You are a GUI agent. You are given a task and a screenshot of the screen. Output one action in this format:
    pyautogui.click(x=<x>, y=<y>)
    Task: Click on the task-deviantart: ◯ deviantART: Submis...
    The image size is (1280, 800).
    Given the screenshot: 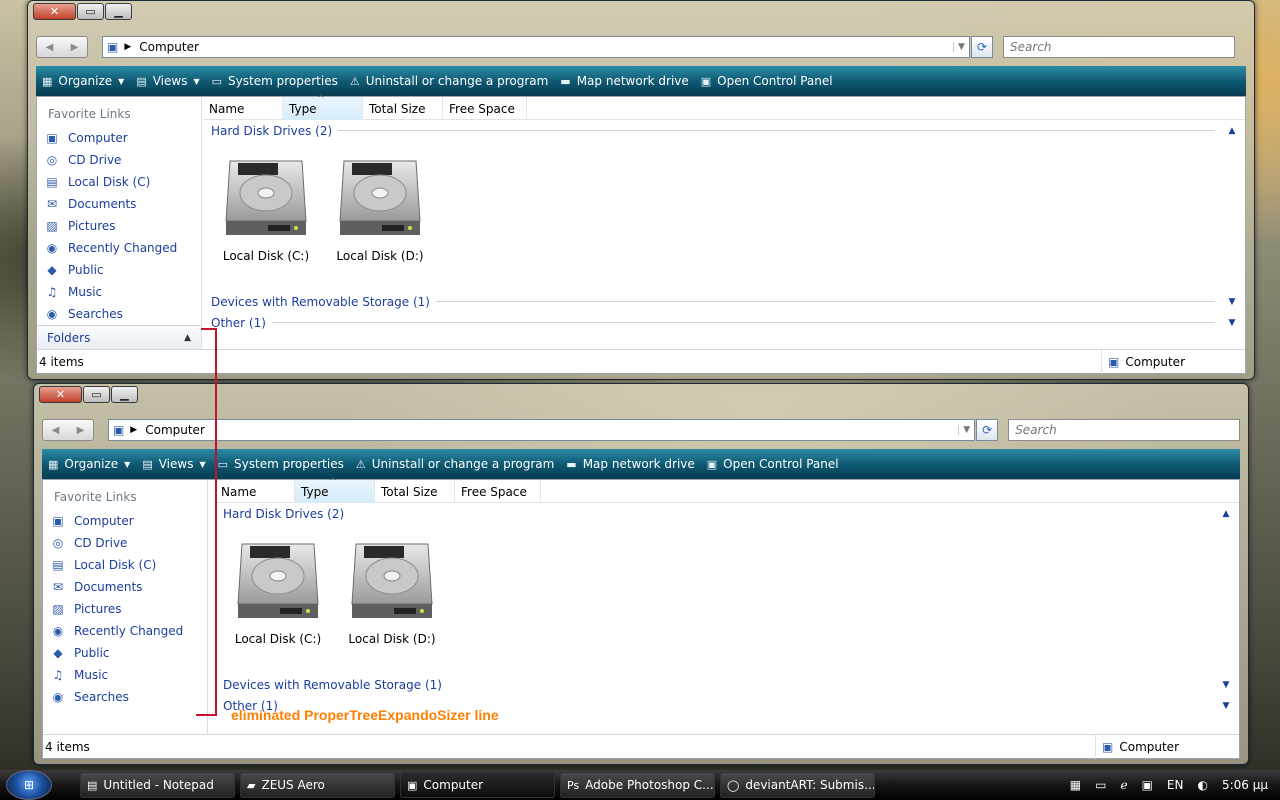 What is the action you would take?
    pyautogui.click(x=797, y=785)
    